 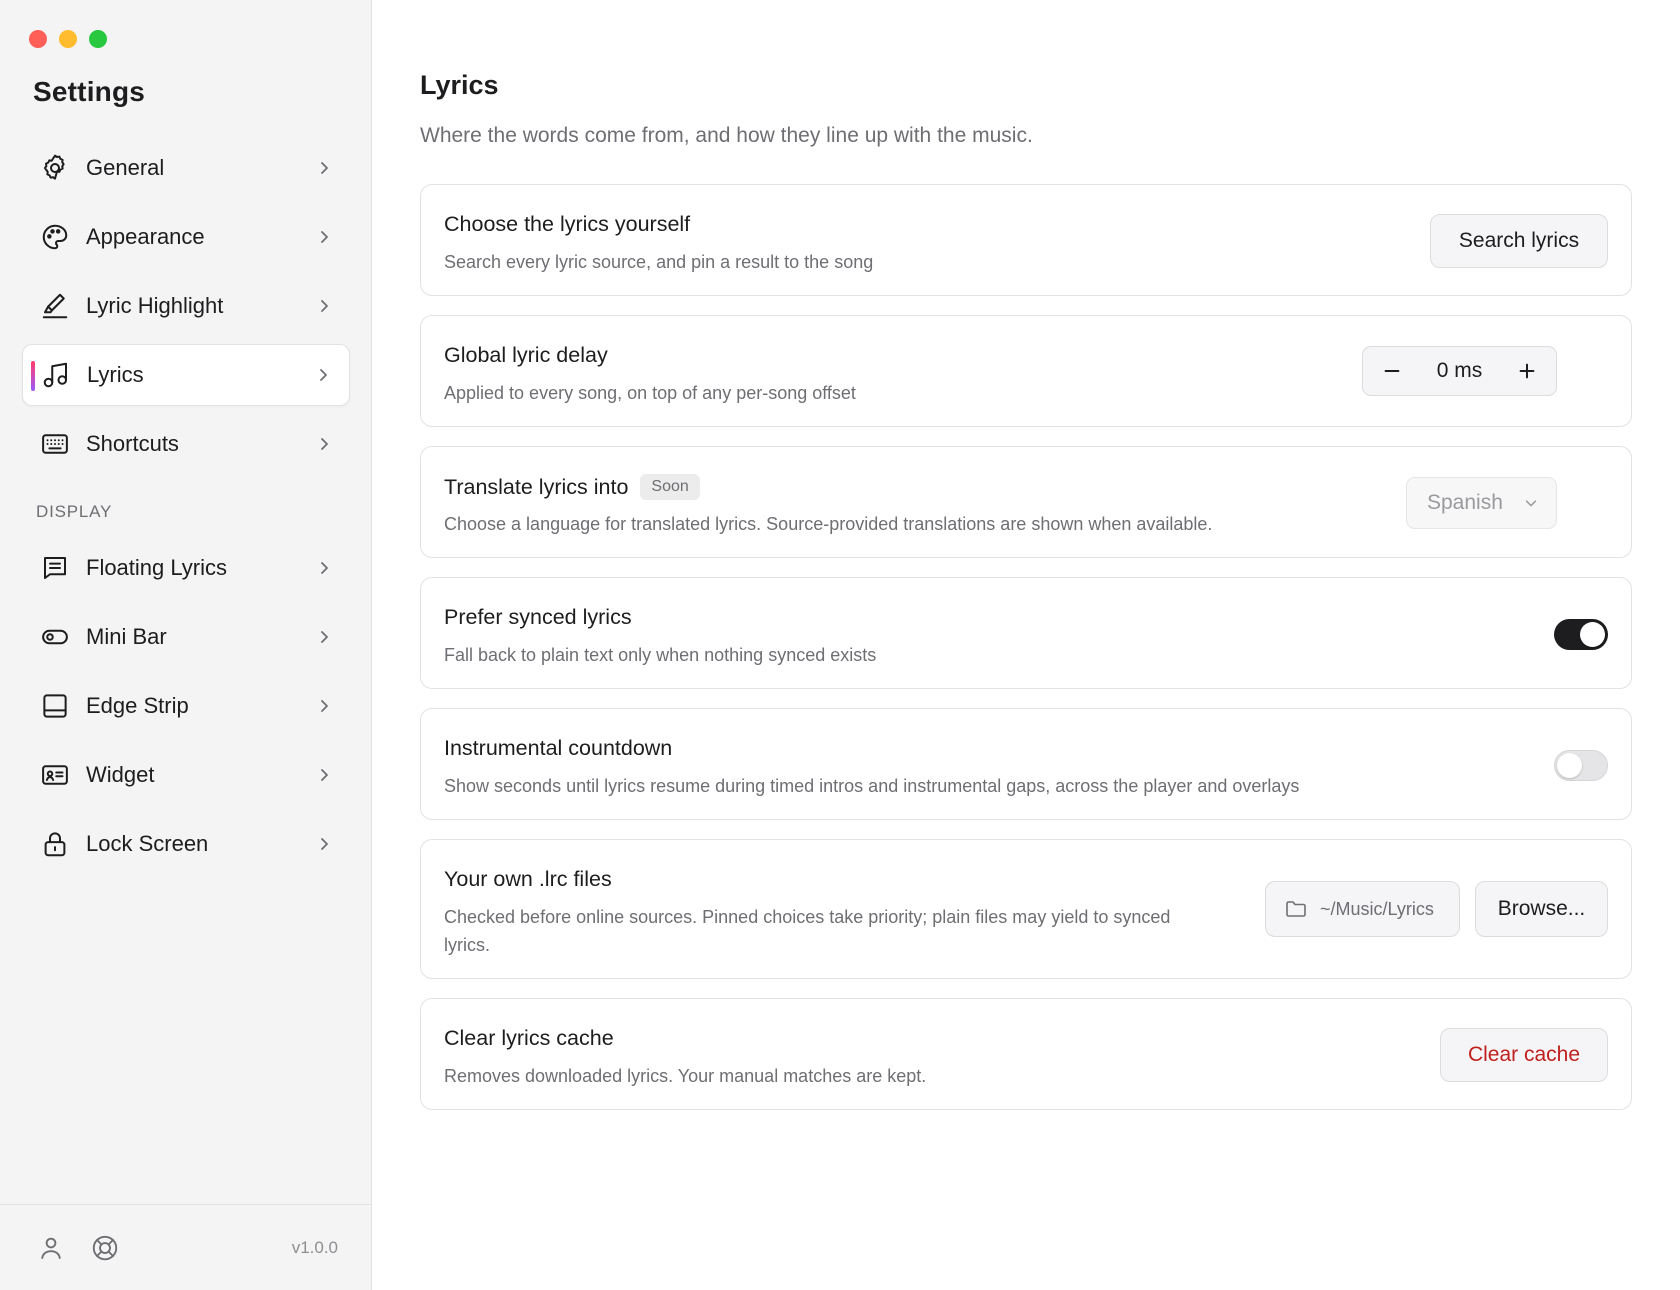 I want to click on sidebar-item-label: General, so click(x=125, y=167).